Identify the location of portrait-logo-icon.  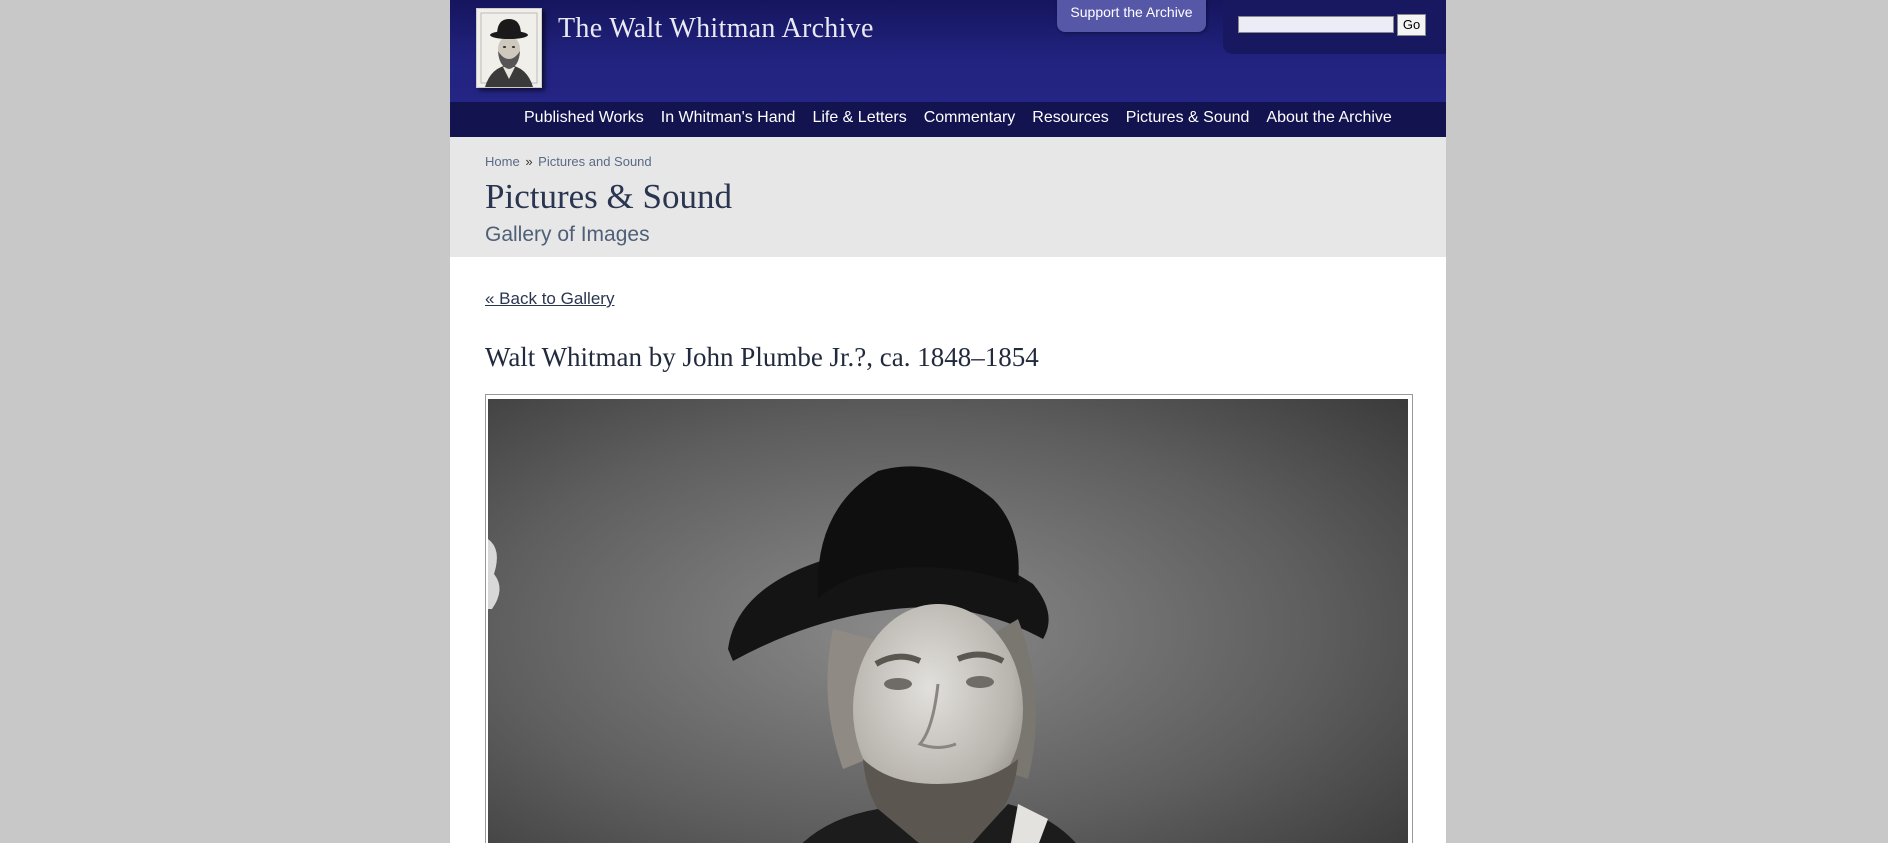
(509, 48).